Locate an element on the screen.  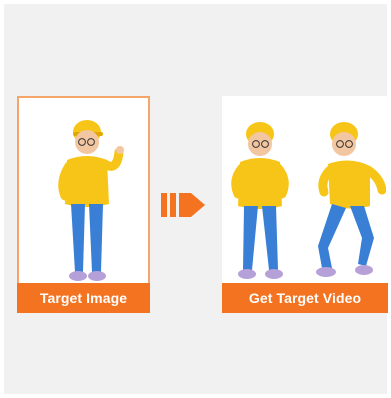
arrow-right-icon is located at coordinates (183, 205).